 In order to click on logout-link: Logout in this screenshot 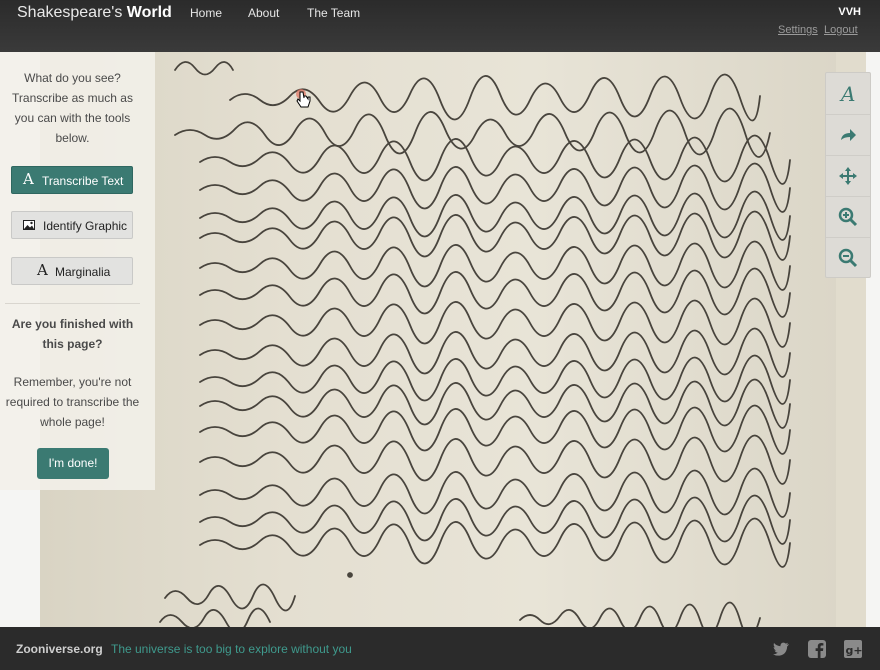, I will do `click(841, 30)`.